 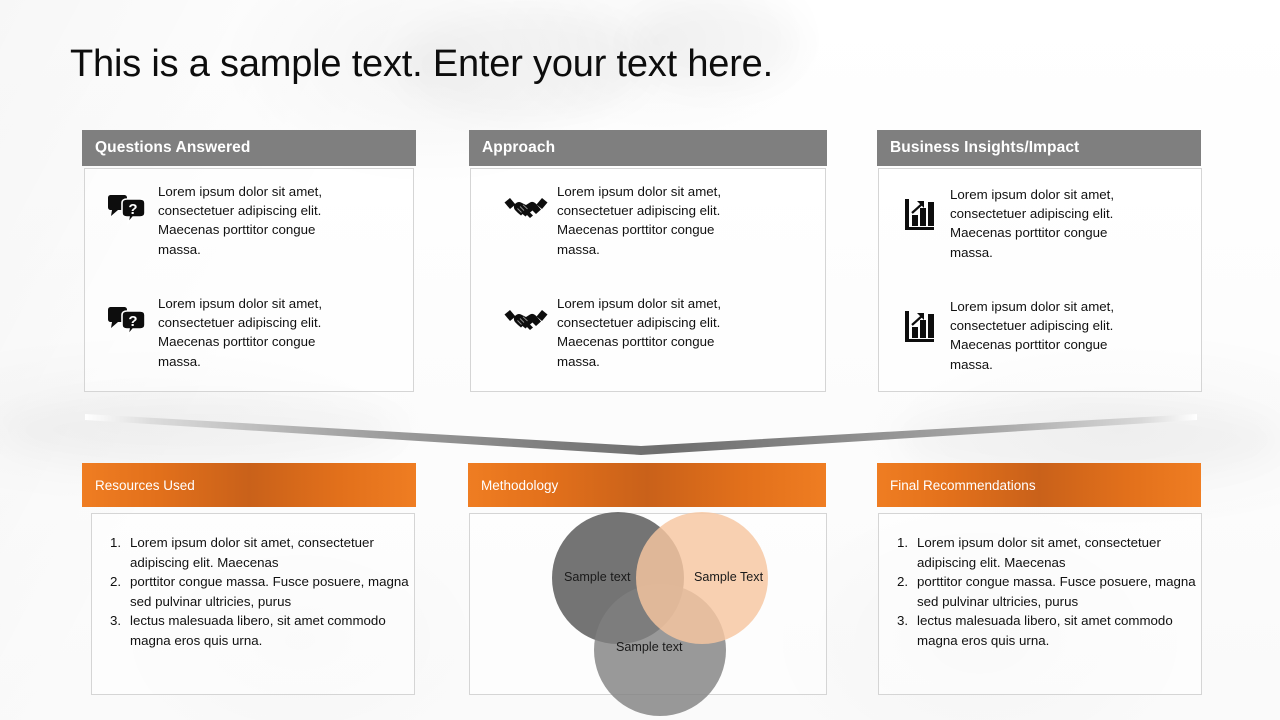 I want to click on venn-diagram: Sample text Sample text Sample Text, so click(x=648, y=613).